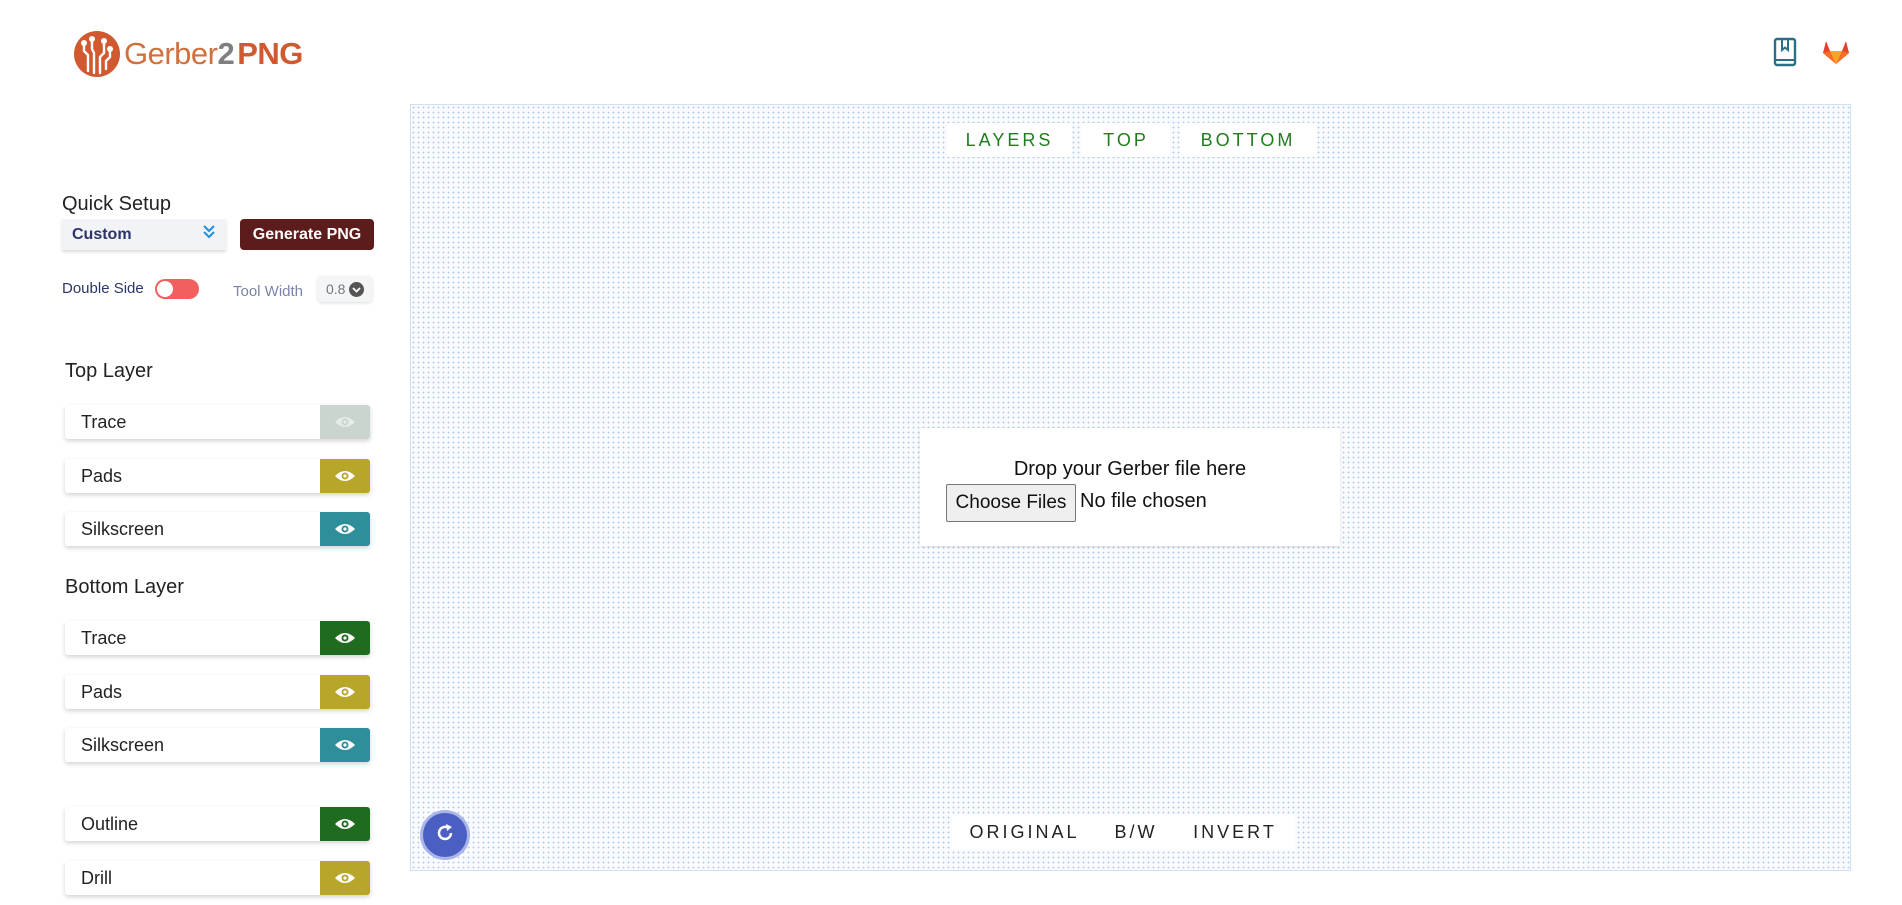  What do you see at coordinates (1130, 469) in the screenshot?
I see `drop-instructions: Drop your Gerber file here` at bounding box center [1130, 469].